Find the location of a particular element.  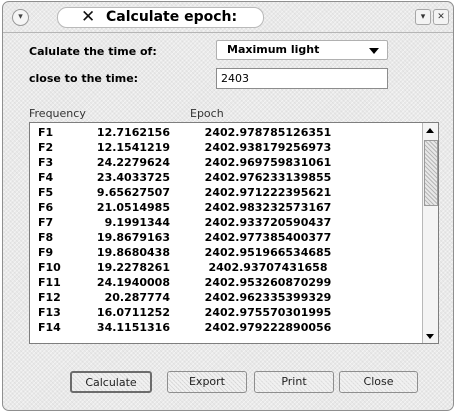

title-pill: ✕ Calculate epoch: is located at coordinates (160, 17).